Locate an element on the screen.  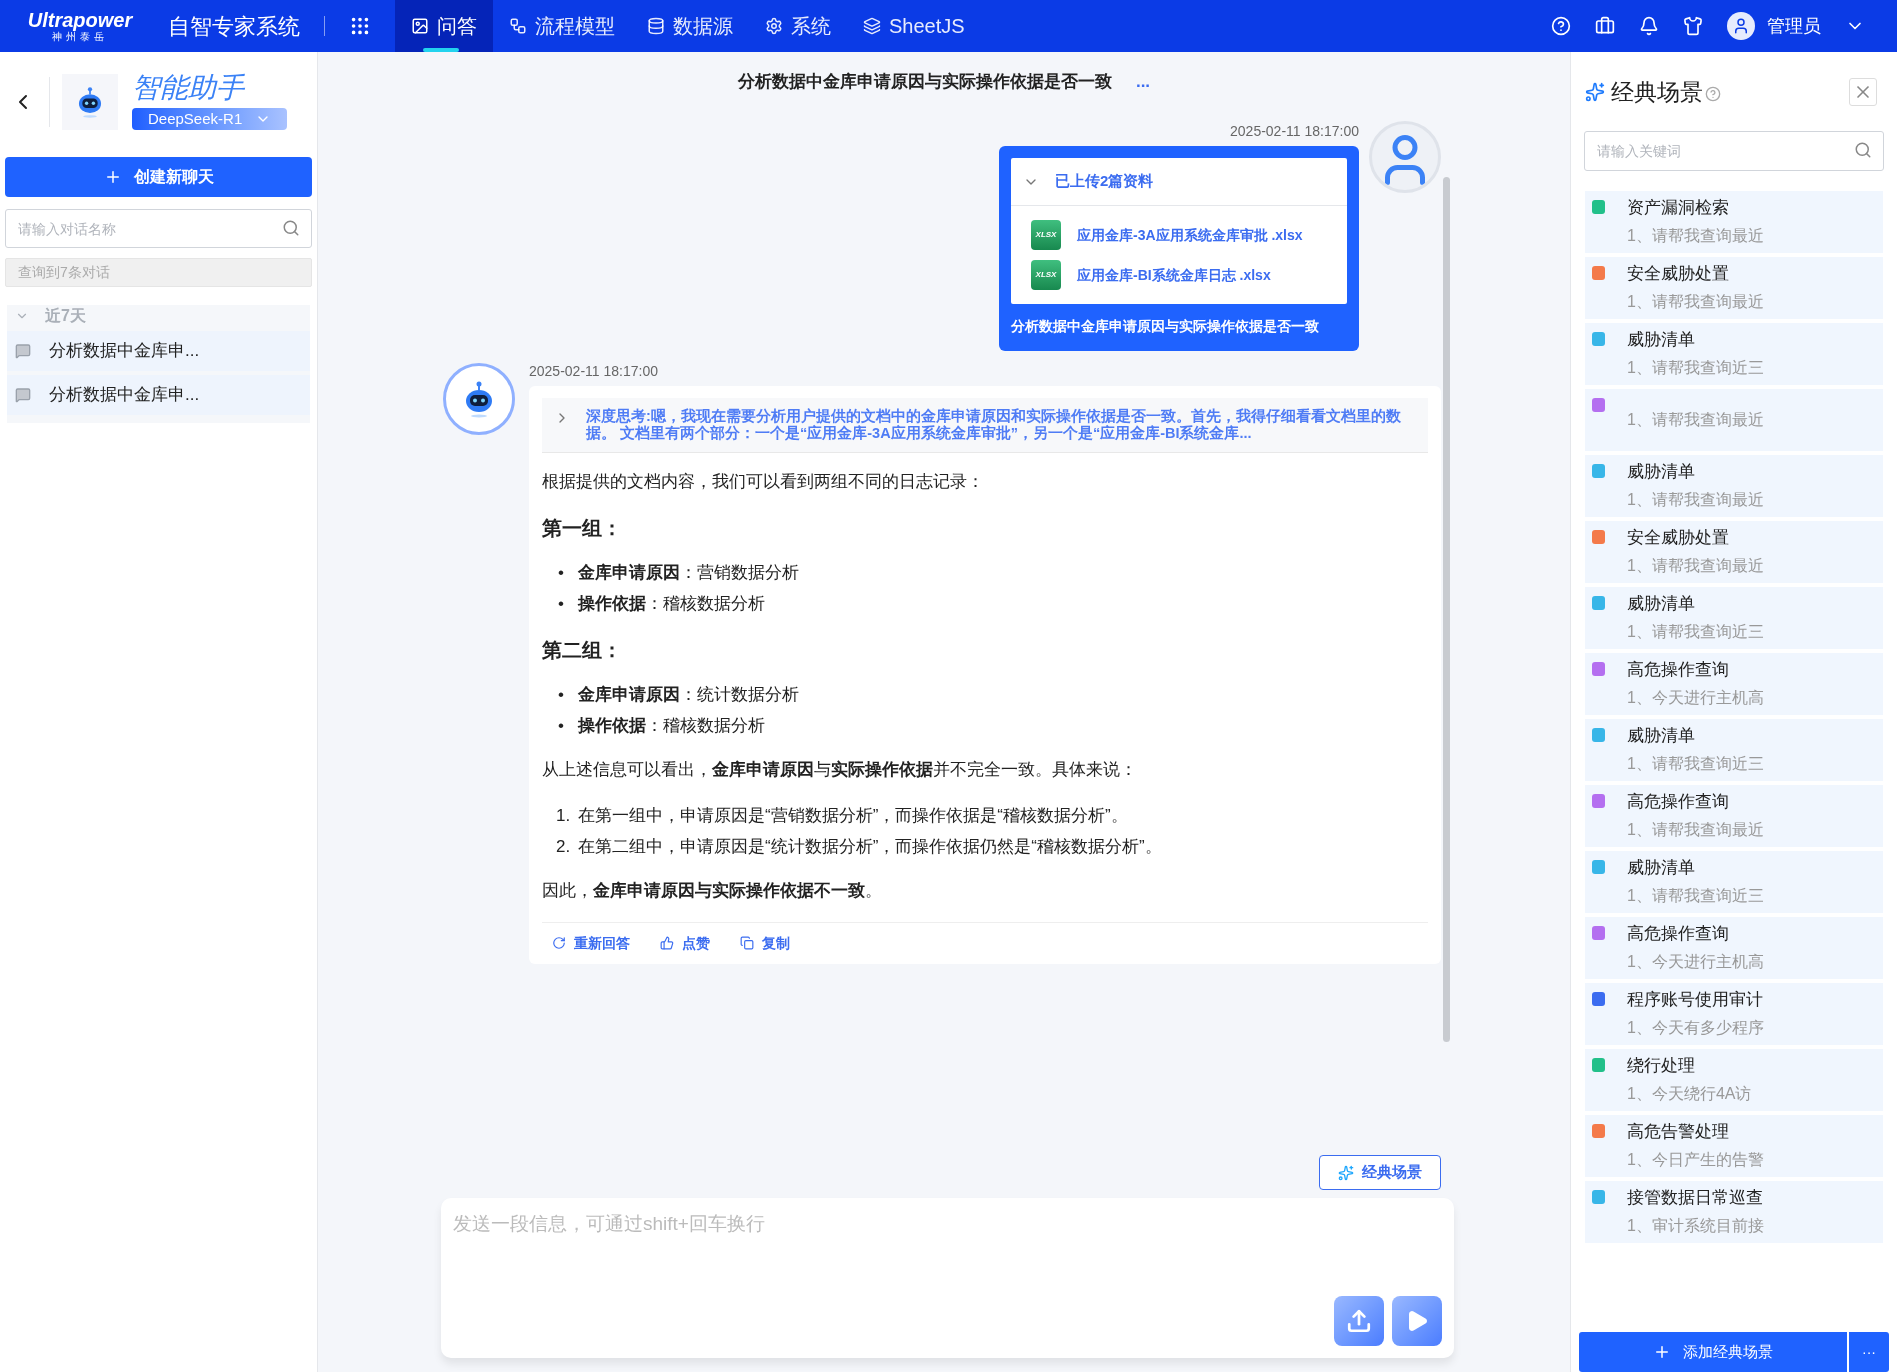
scene-title: 绕行处理 is located at coordinates (1661, 1066).